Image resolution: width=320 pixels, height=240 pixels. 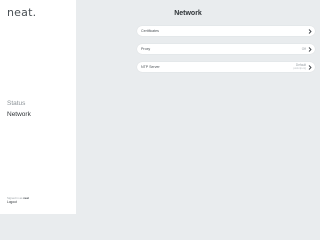 What do you see at coordinates (150, 66) in the screenshot?
I see `ntp-server-label: NTP Server` at bounding box center [150, 66].